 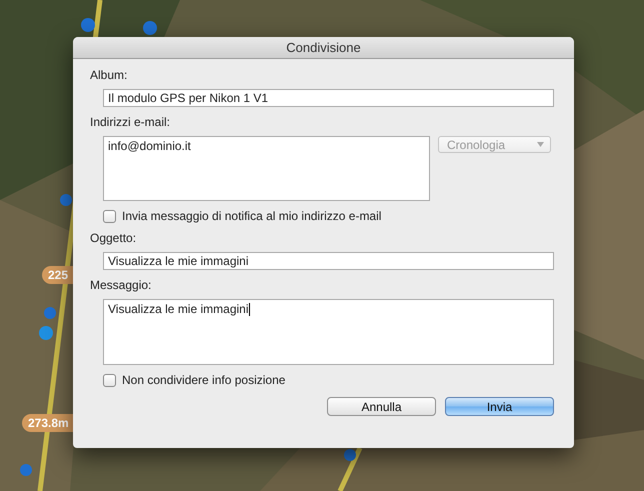 I want to click on send-button: Invia, so click(x=499, y=406).